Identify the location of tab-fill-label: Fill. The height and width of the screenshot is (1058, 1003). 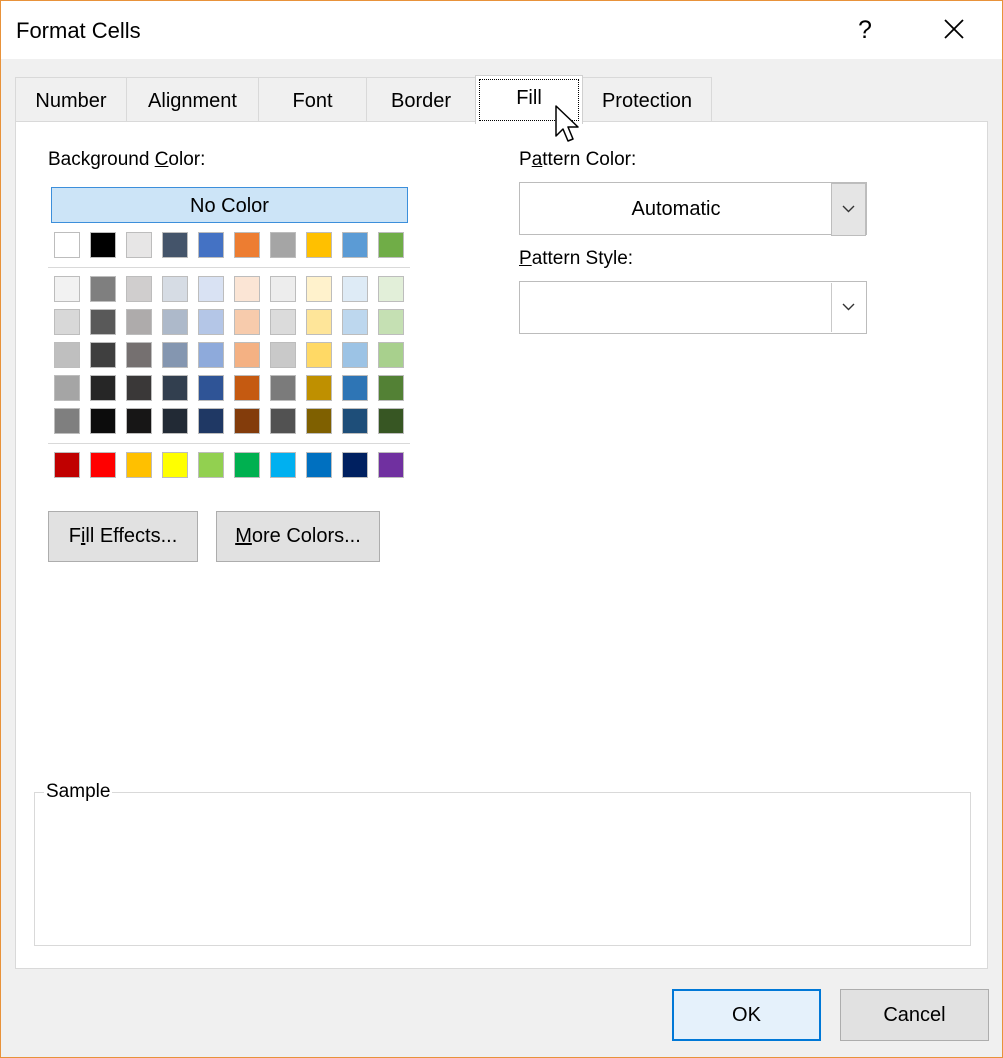
(529, 98).